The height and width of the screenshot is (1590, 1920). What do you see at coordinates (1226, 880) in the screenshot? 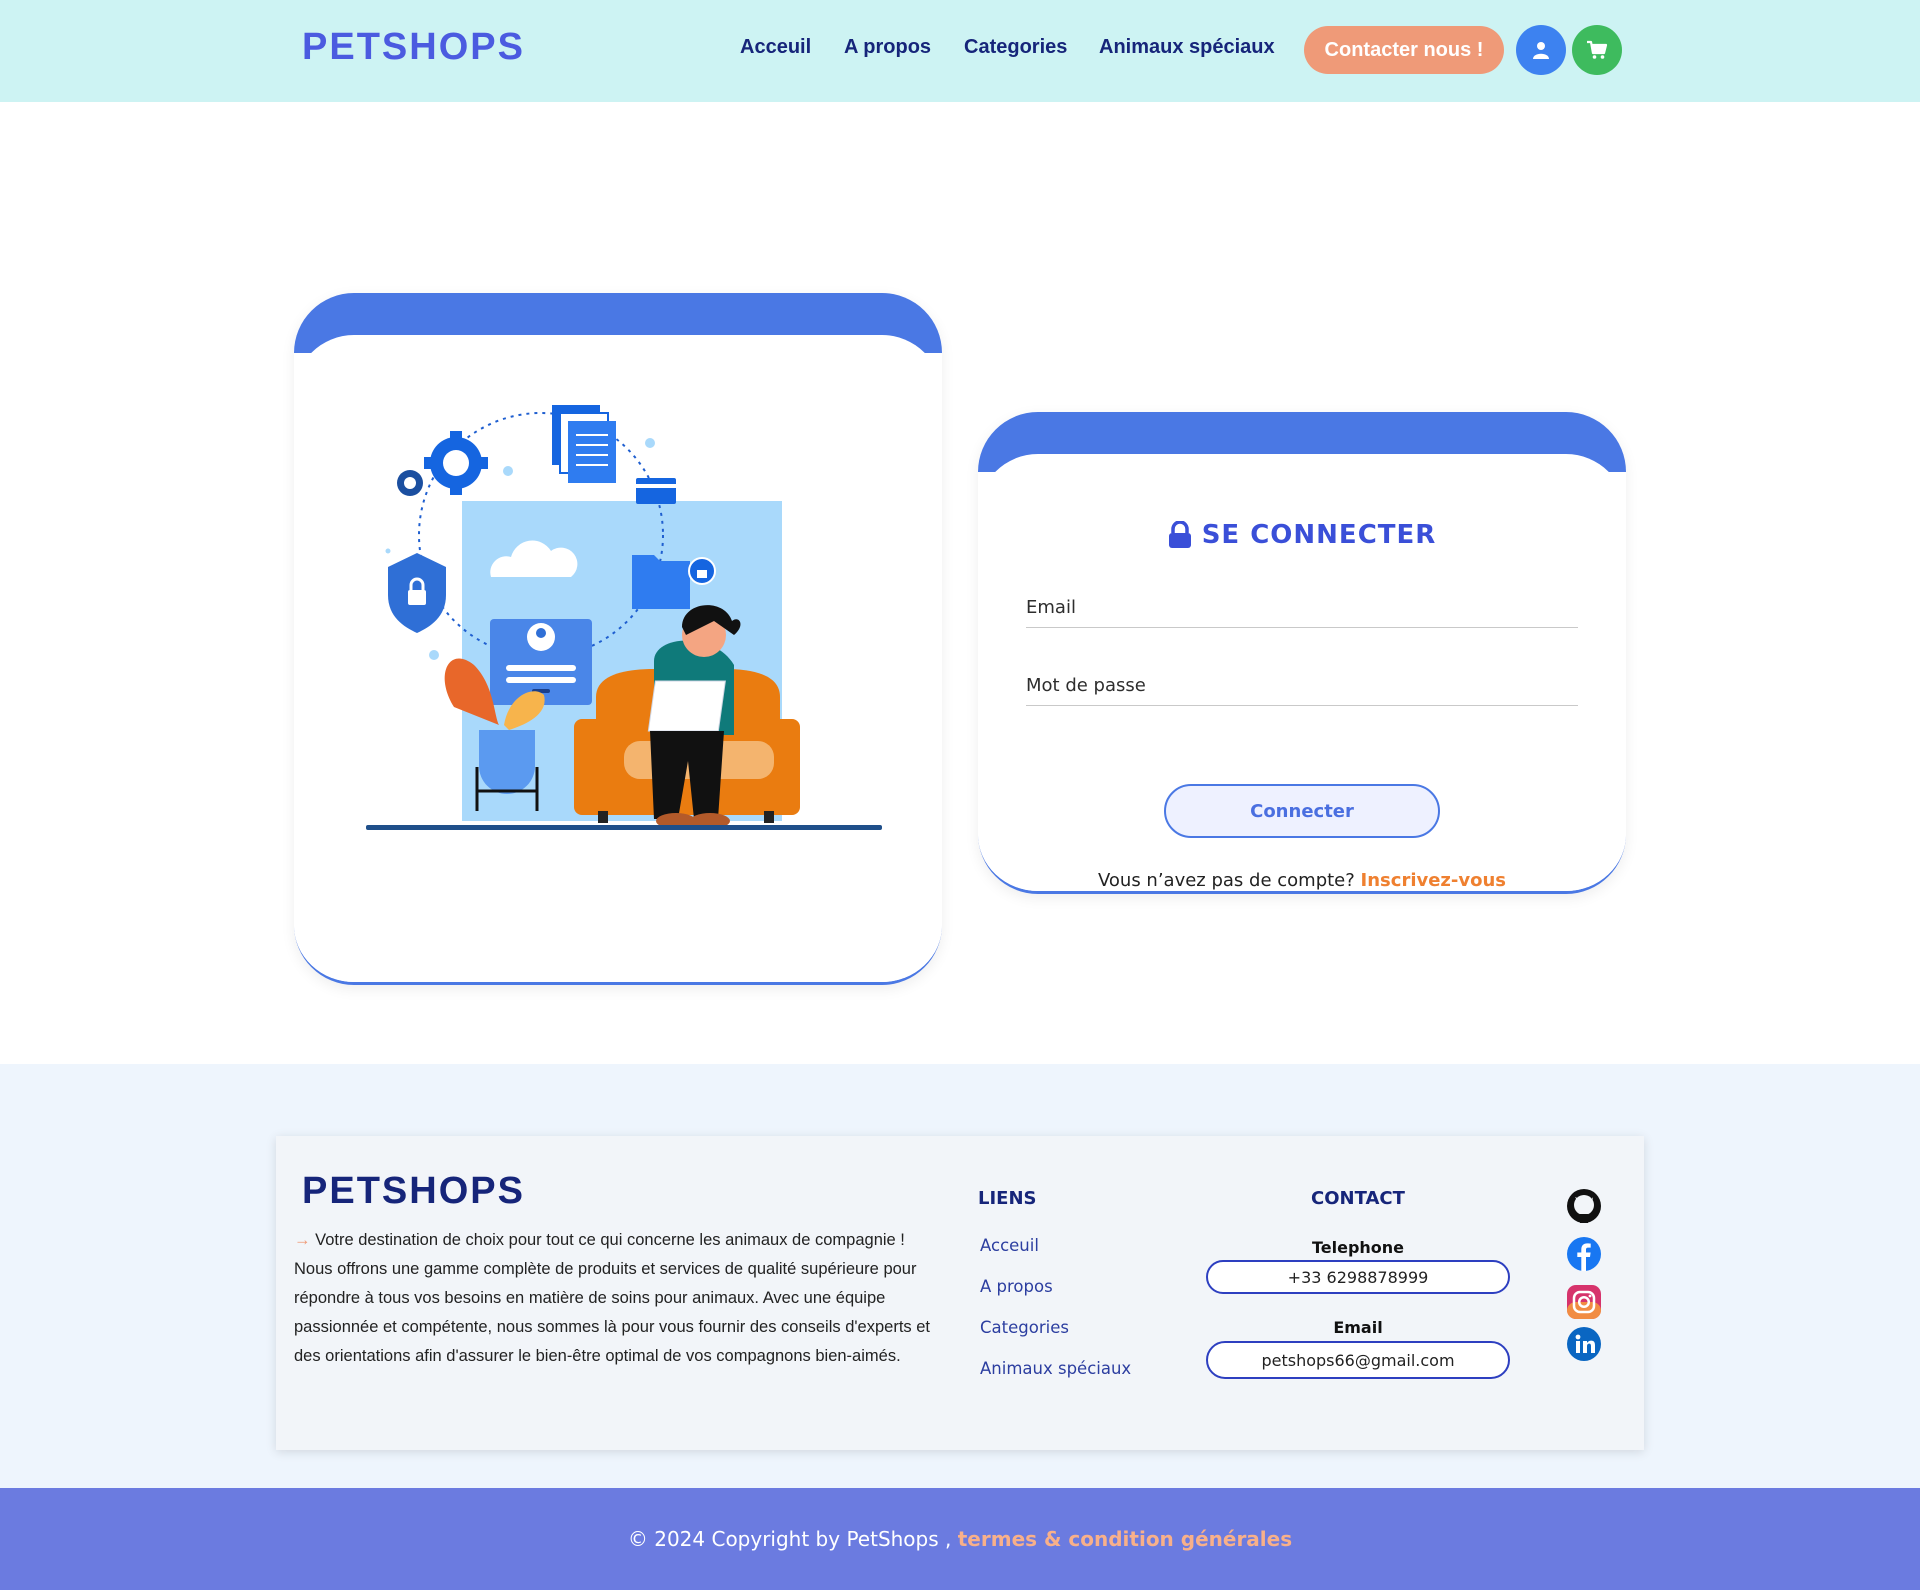
I see `no-account-text: Vous n’avez pas de compte?` at bounding box center [1226, 880].